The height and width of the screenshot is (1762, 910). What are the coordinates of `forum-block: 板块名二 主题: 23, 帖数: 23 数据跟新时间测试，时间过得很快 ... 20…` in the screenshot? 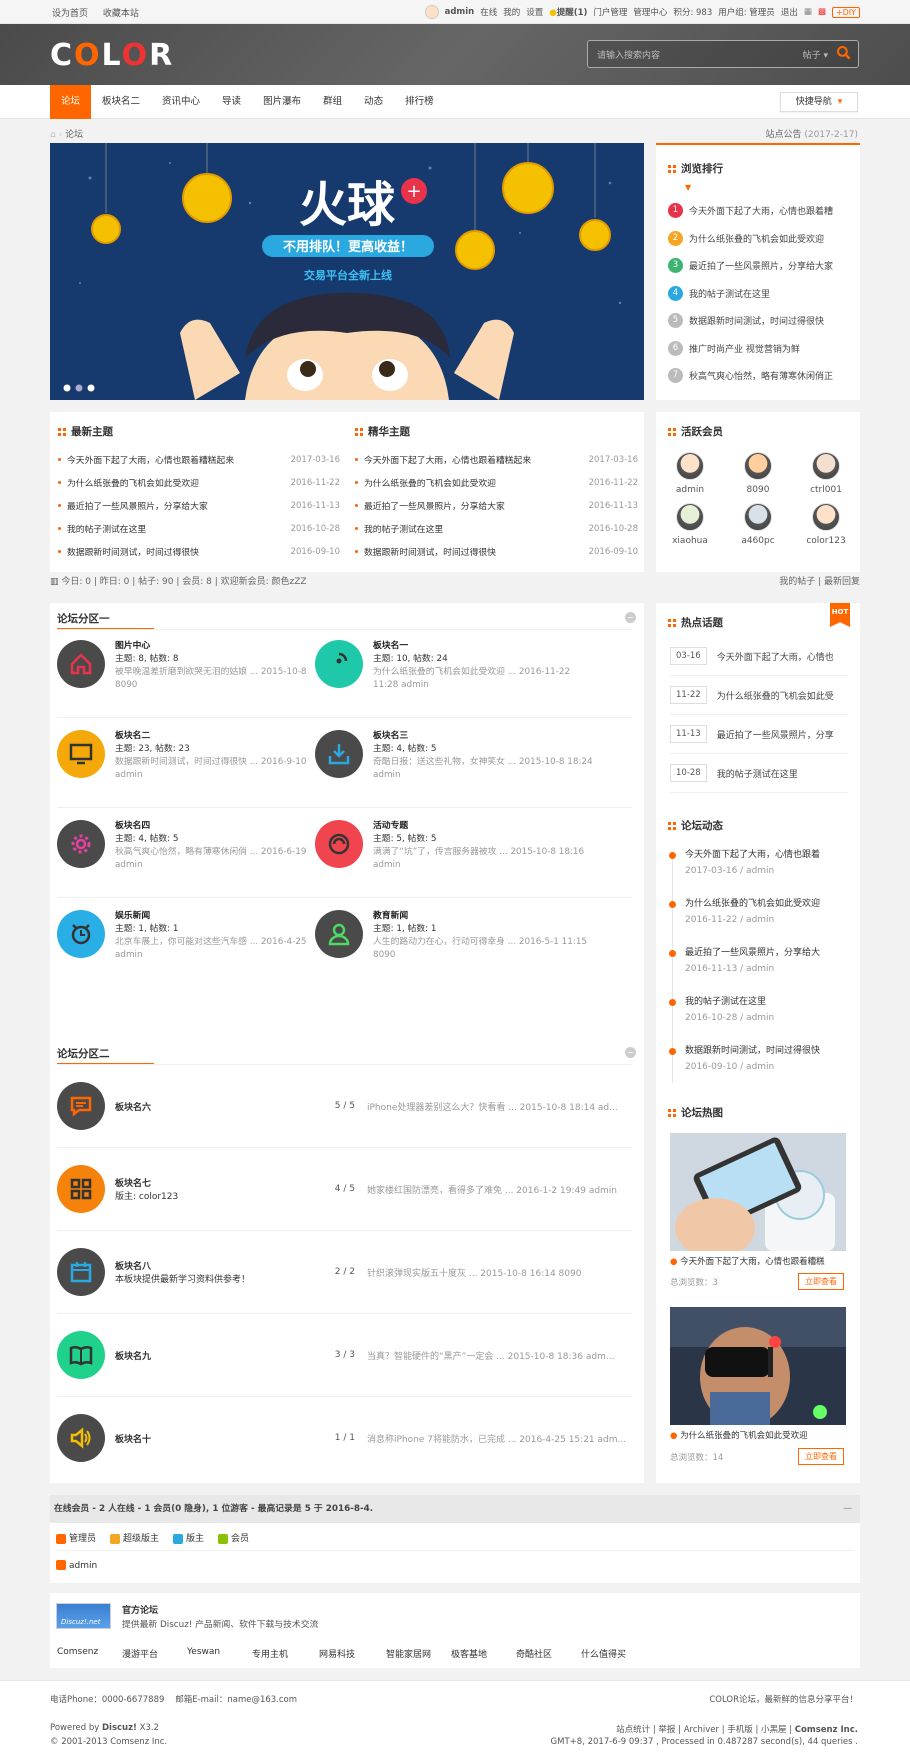 It's located at (183, 756).